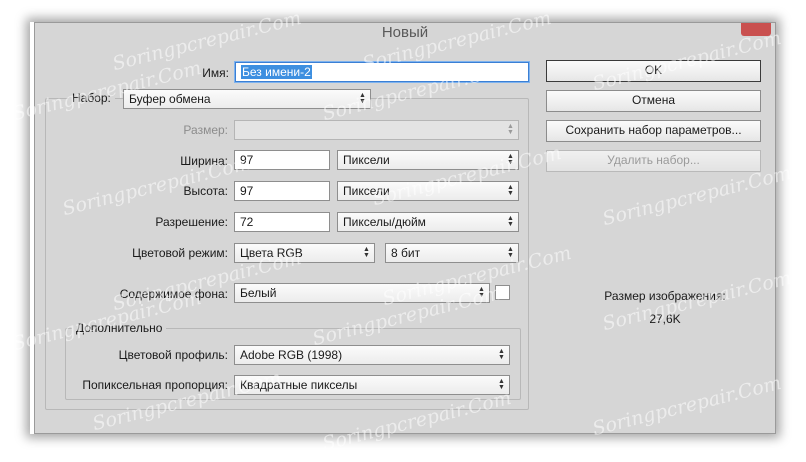 This screenshot has height=462, width=806. I want to click on name-input: Без имени-2, so click(382, 72).